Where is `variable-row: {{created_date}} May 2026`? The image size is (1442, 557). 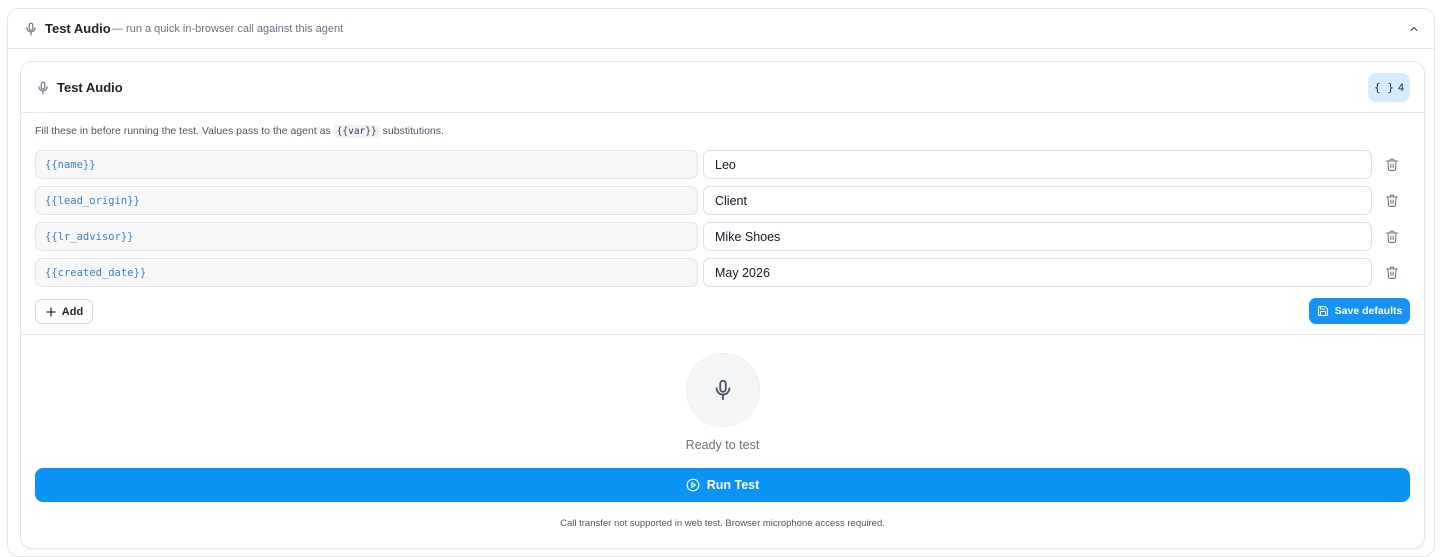 variable-row: {{created_date}} May 2026 is located at coordinates (720, 272).